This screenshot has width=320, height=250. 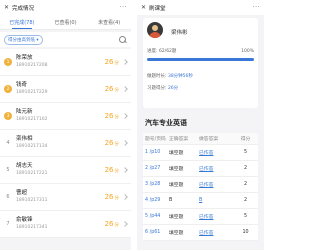 I want to click on student-info: 陈荣放 18910217208, so click(x=60, y=62).